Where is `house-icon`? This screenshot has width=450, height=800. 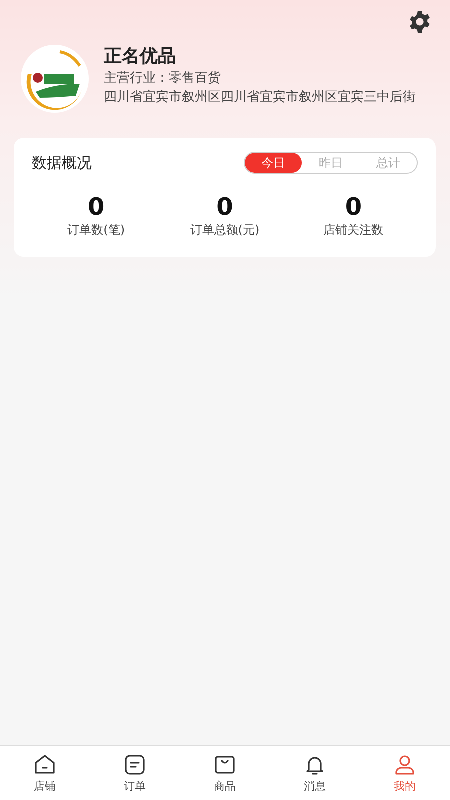 house-icon is located at coordinates (45, 764).